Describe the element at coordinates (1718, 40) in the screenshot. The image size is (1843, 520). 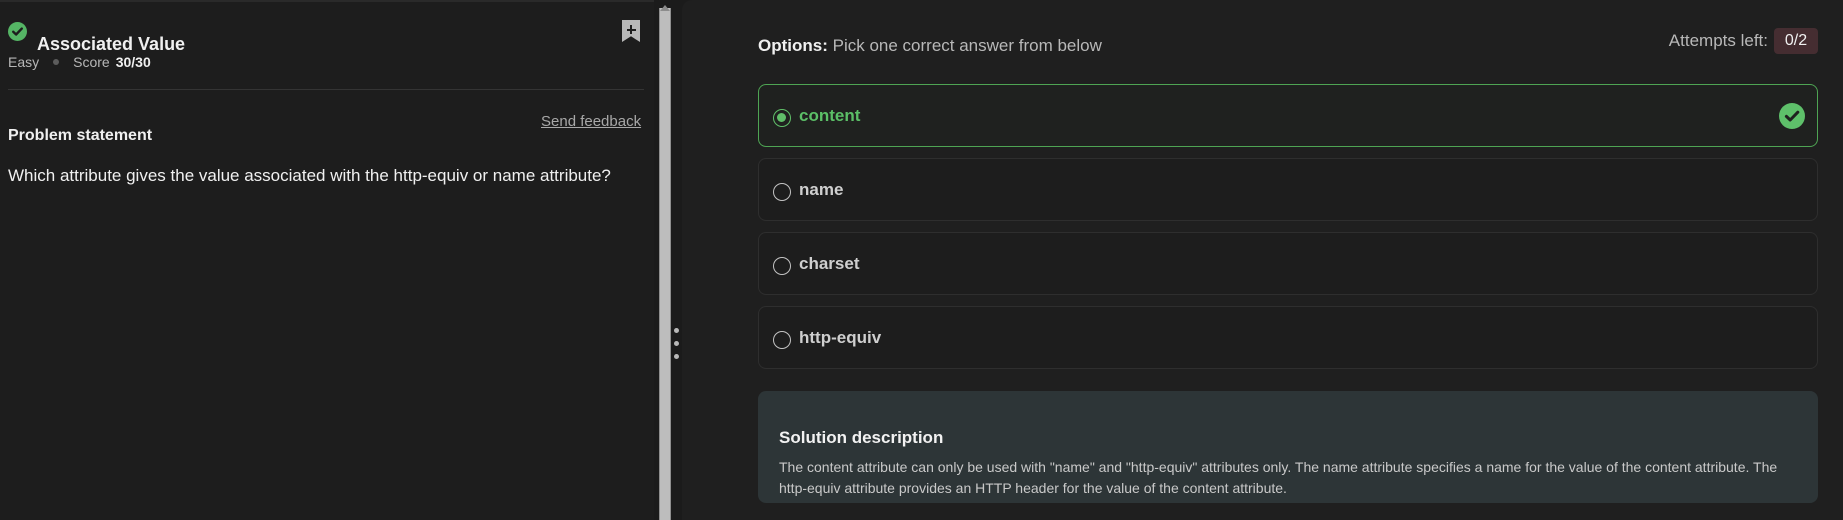
I see `attempts-label: Attempts left:` at that location.